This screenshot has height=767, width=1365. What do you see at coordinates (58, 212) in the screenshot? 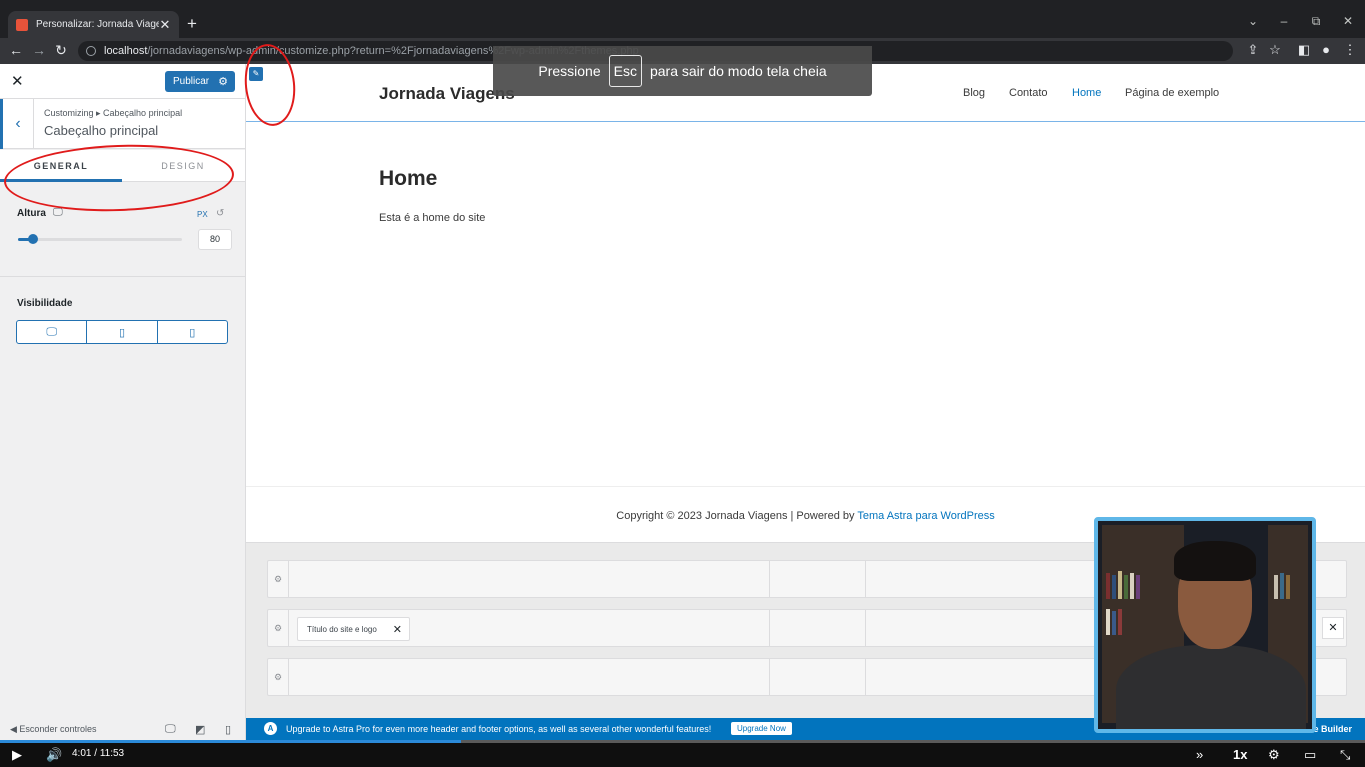
I see `desktop-responsive-icon: 🖵` at bounding box center [58, 212].